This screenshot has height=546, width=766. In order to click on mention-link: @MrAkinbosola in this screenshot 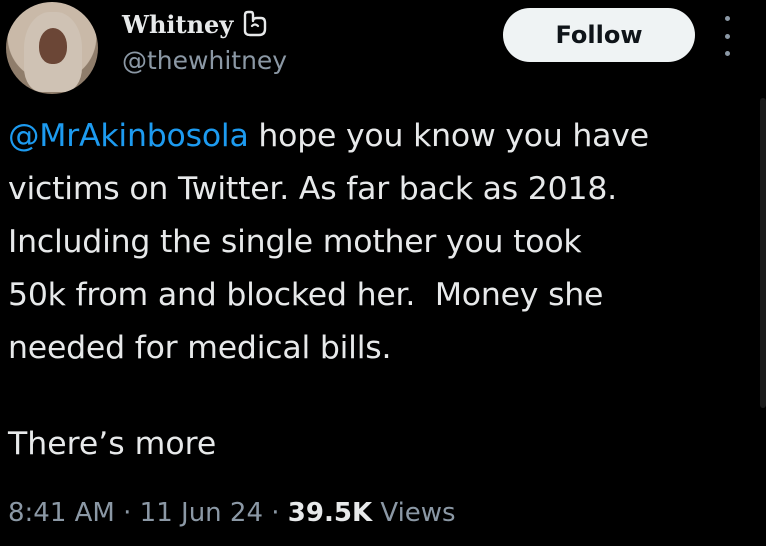, I will do `click(128, 136)`.